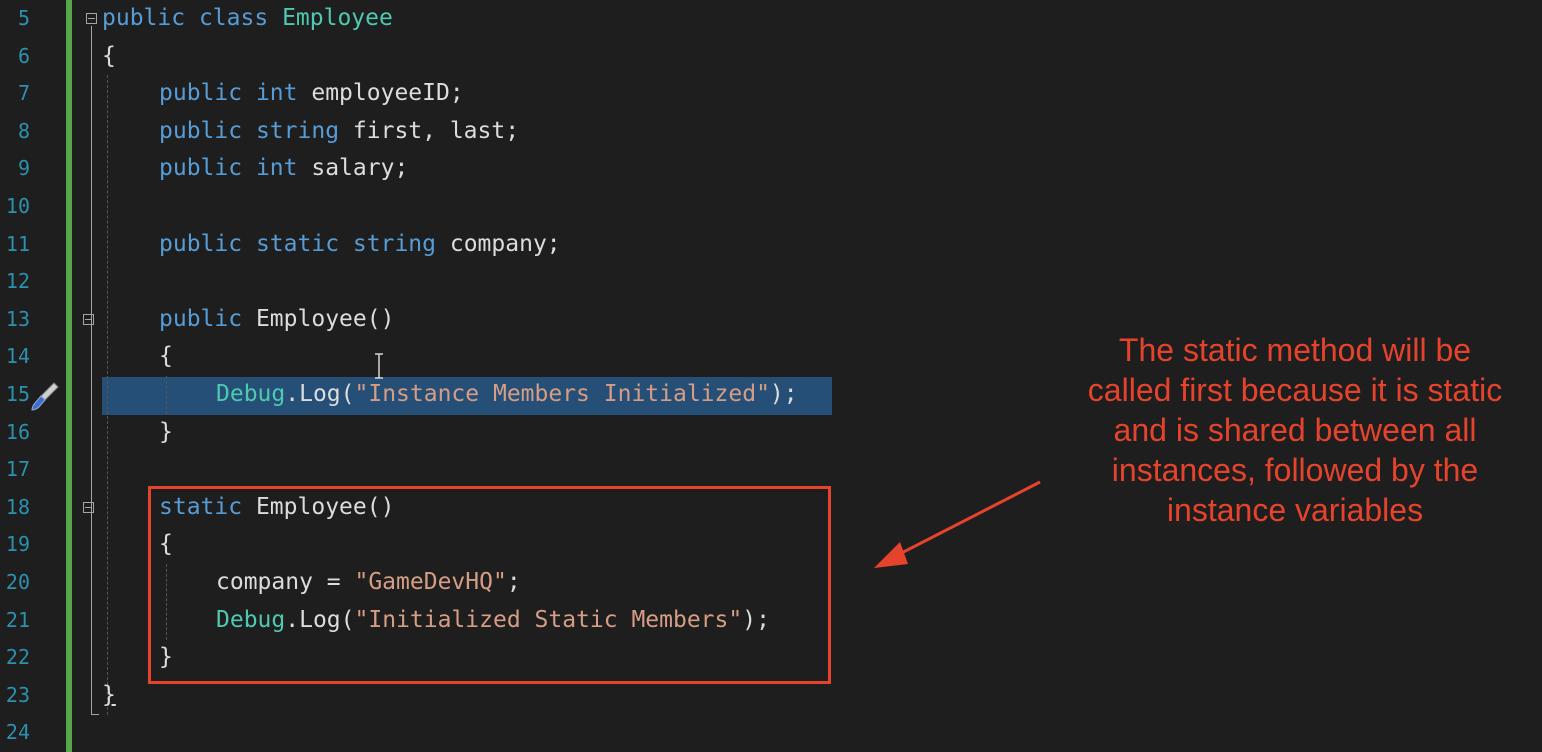 This screenshot has height=752, width=1542. I want to click on annotation-highlight-box, so click(489, 585).